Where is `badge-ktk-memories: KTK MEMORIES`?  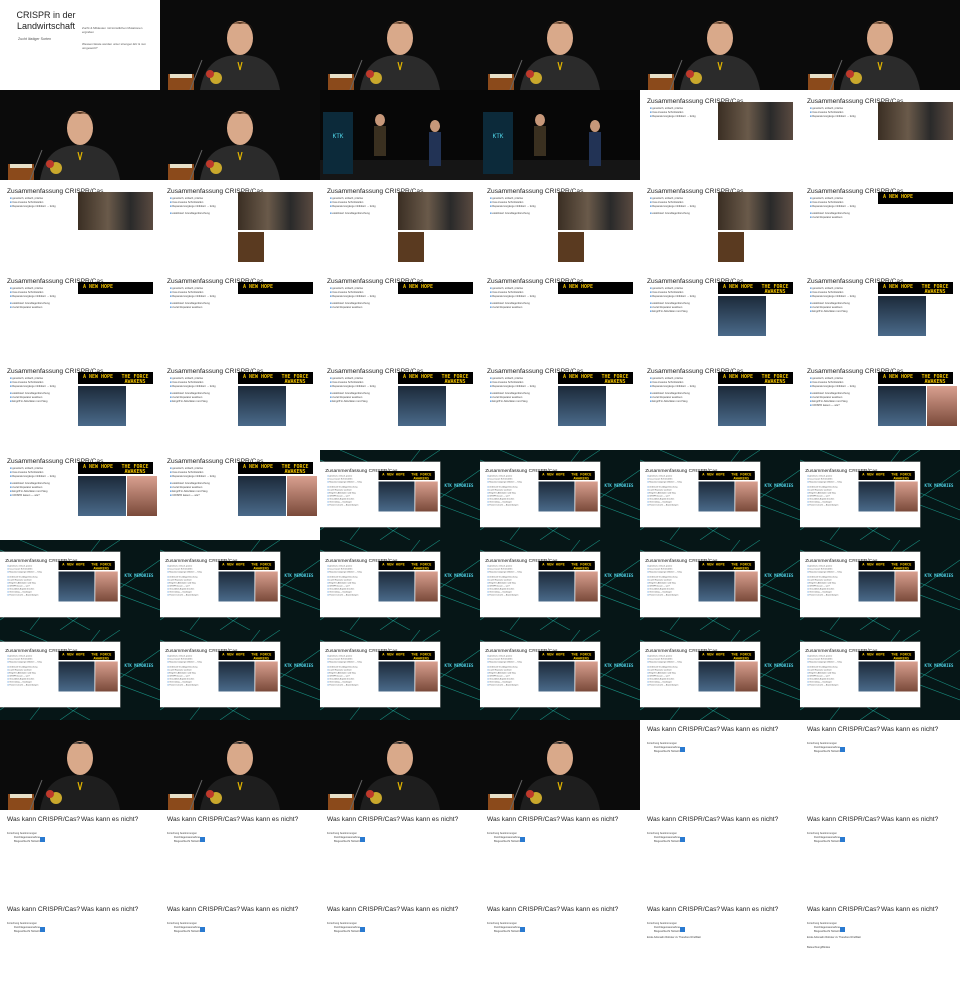 badge-ktk-memories: KTK MEMORIES is located at coordinates (939, 575).